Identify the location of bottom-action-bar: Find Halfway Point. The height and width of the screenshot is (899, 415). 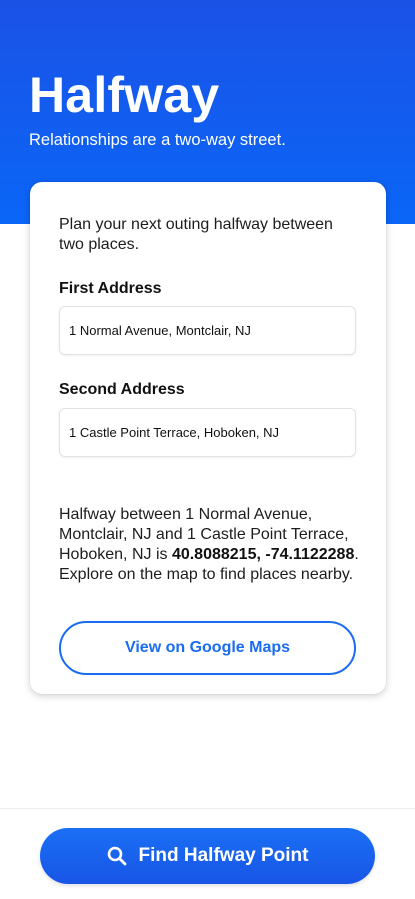
(207, 853).